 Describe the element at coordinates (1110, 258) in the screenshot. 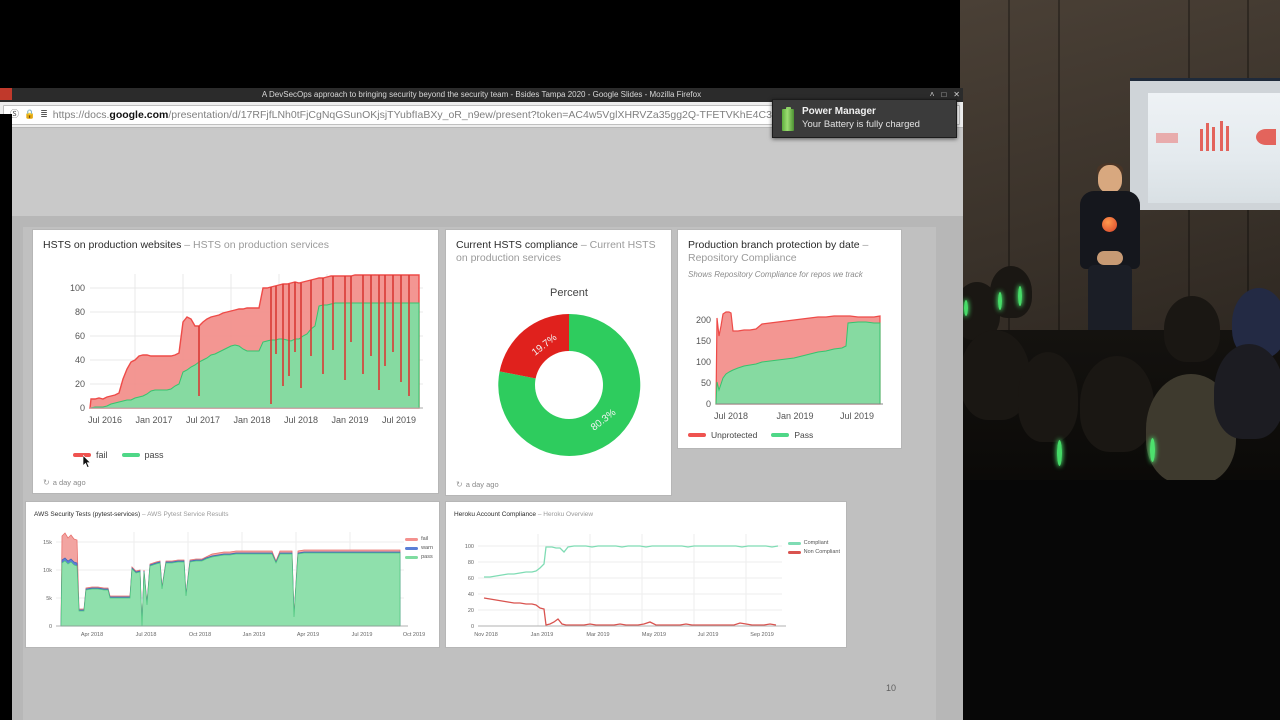

I see `presenter-hands` at that location.